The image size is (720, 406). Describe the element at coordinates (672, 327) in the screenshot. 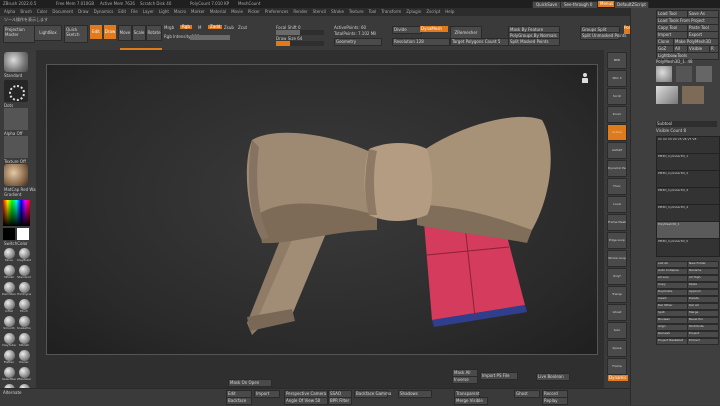

I see `align-button: Align` at that location.